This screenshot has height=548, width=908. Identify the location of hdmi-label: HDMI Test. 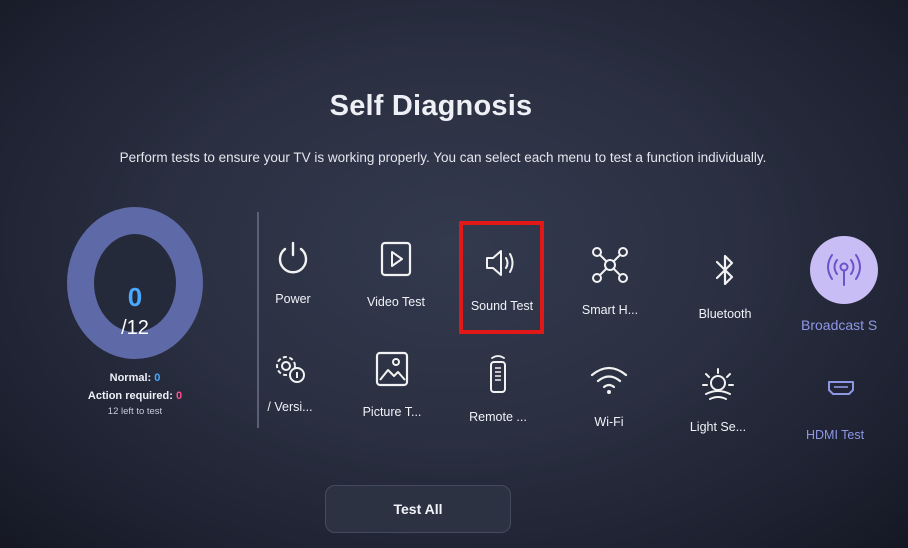
(835, 435).